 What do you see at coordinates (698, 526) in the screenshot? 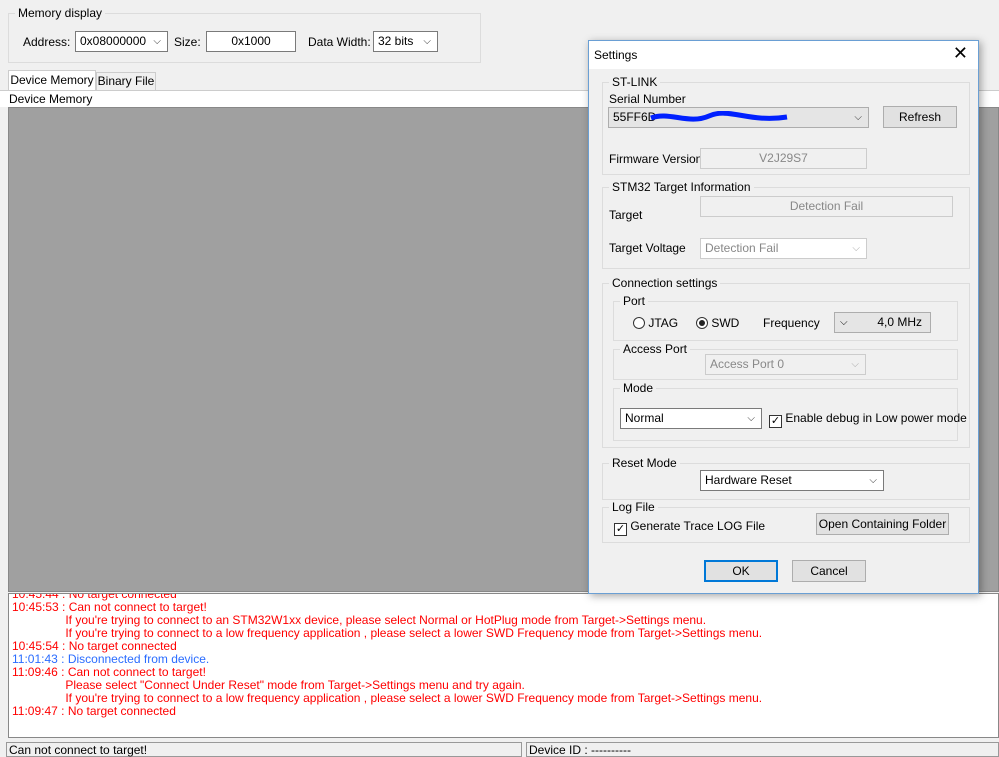
I see `generate-log-label: Generate Trace LOG File` at bounding box center [698, 526].